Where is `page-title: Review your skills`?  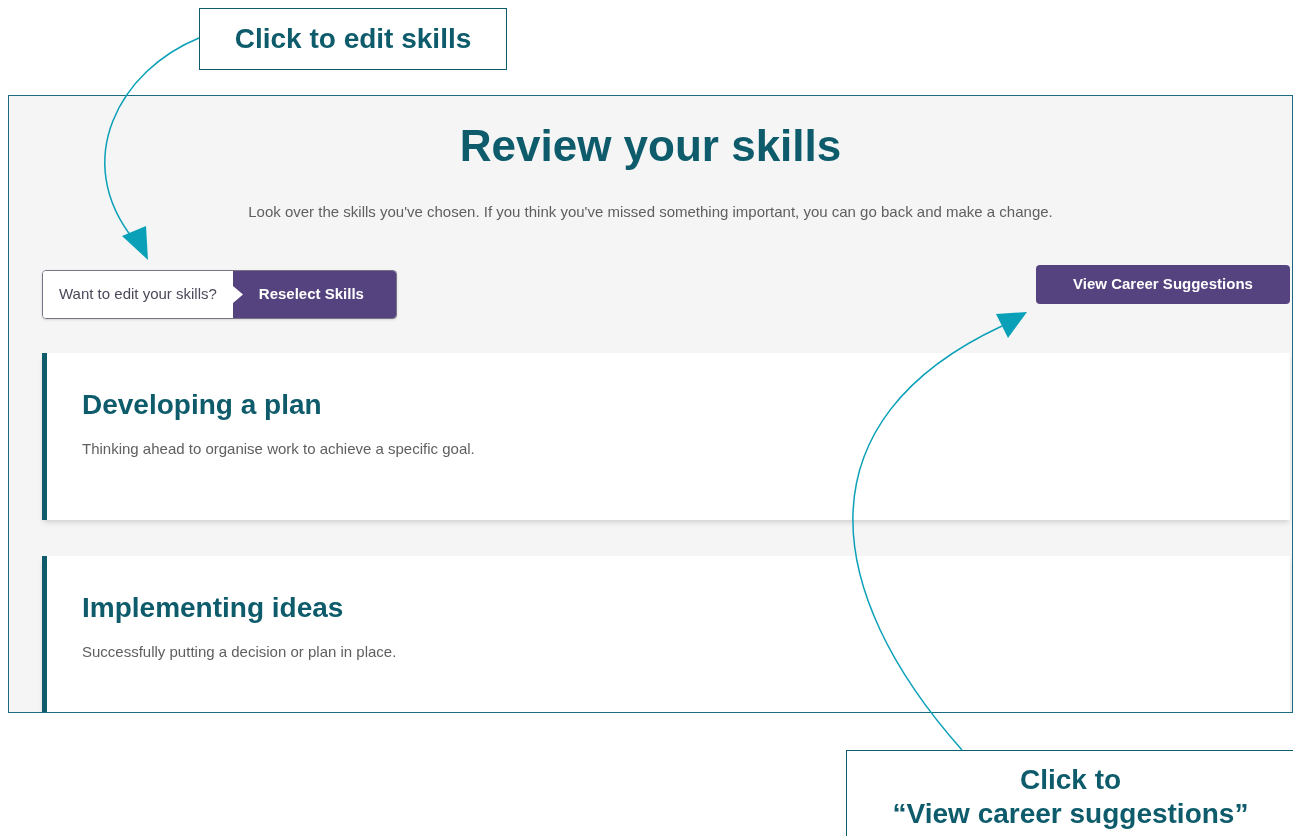 page-title: Review your skills is located at coordinates (650, 146).